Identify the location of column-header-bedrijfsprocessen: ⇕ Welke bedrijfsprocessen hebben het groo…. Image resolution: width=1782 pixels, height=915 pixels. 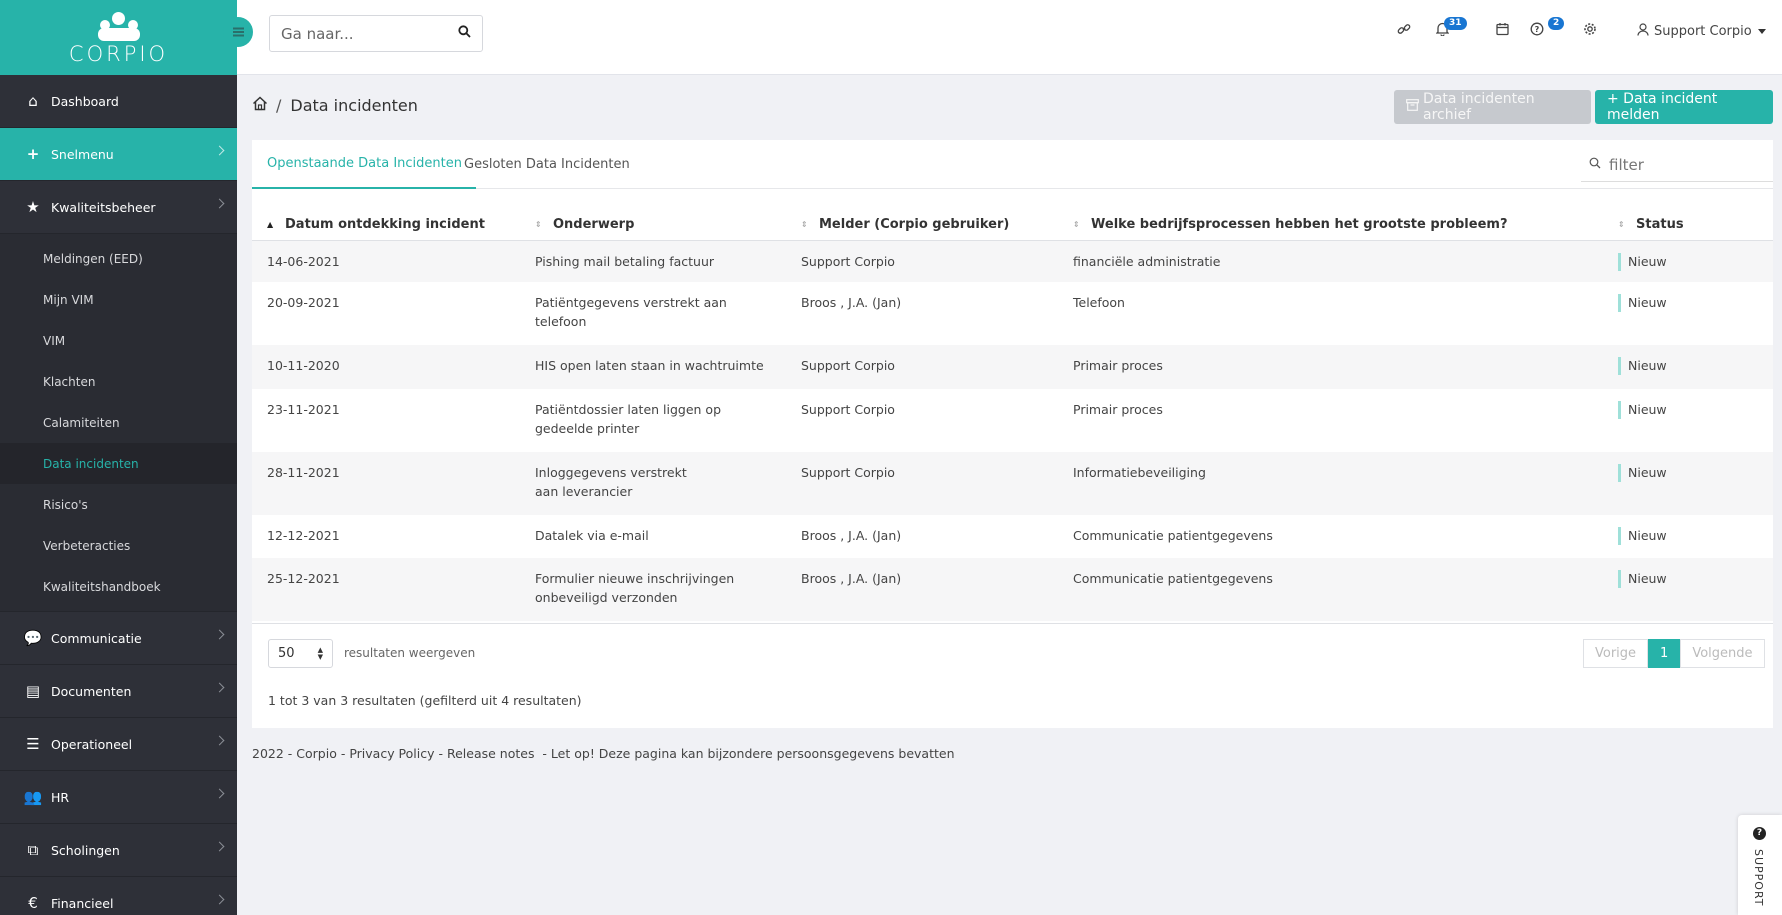
(1330, 225).